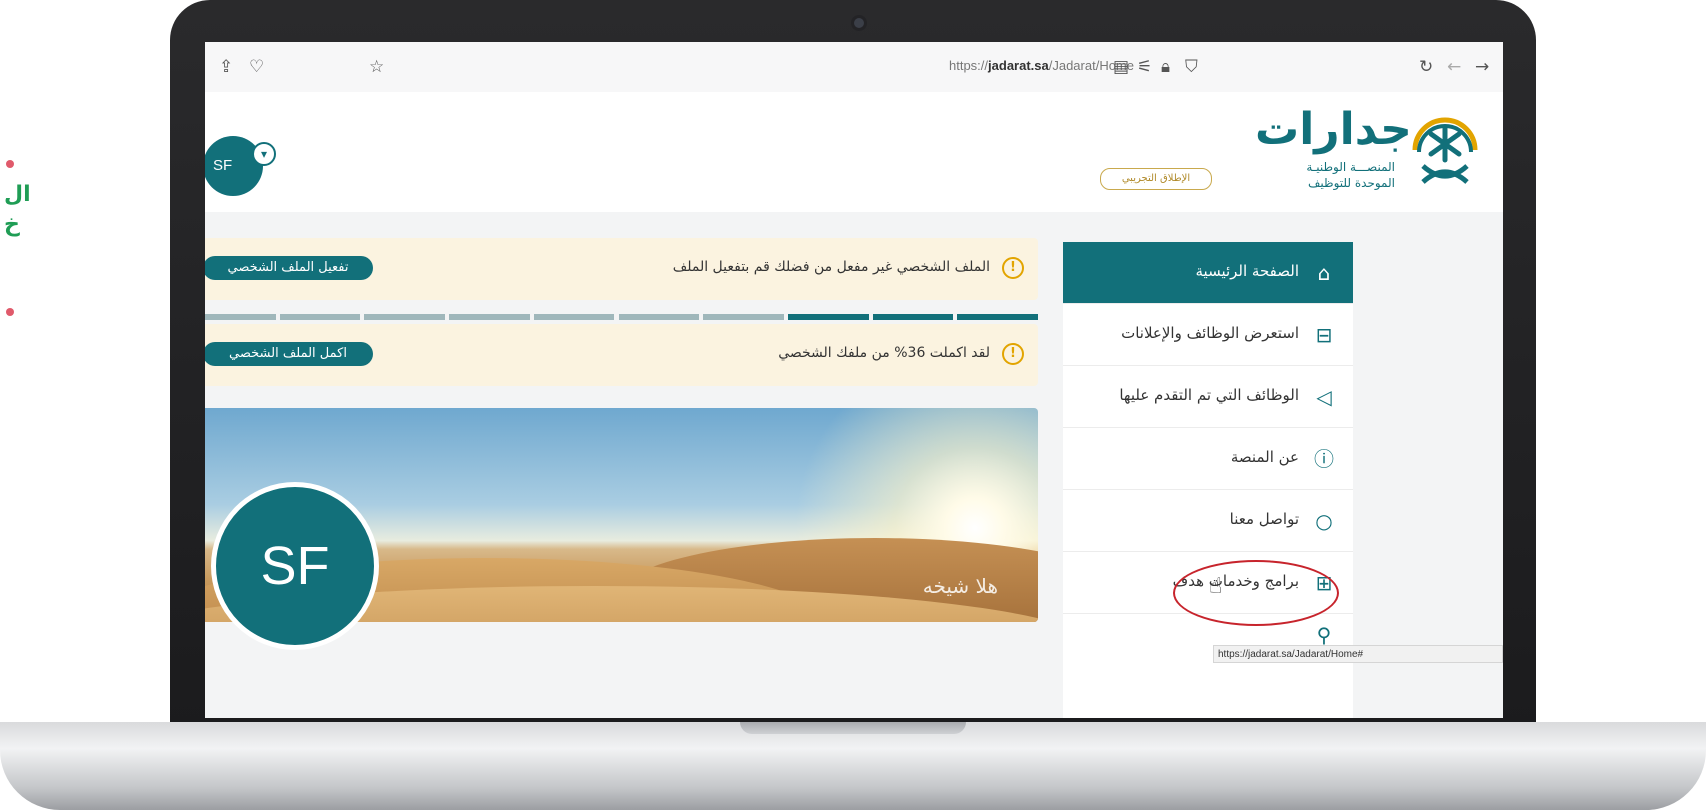  What do you see at coordinates (12, 224) in the screenshot?
I see `caption-line-2: خ` at bounding box center [12, 224].